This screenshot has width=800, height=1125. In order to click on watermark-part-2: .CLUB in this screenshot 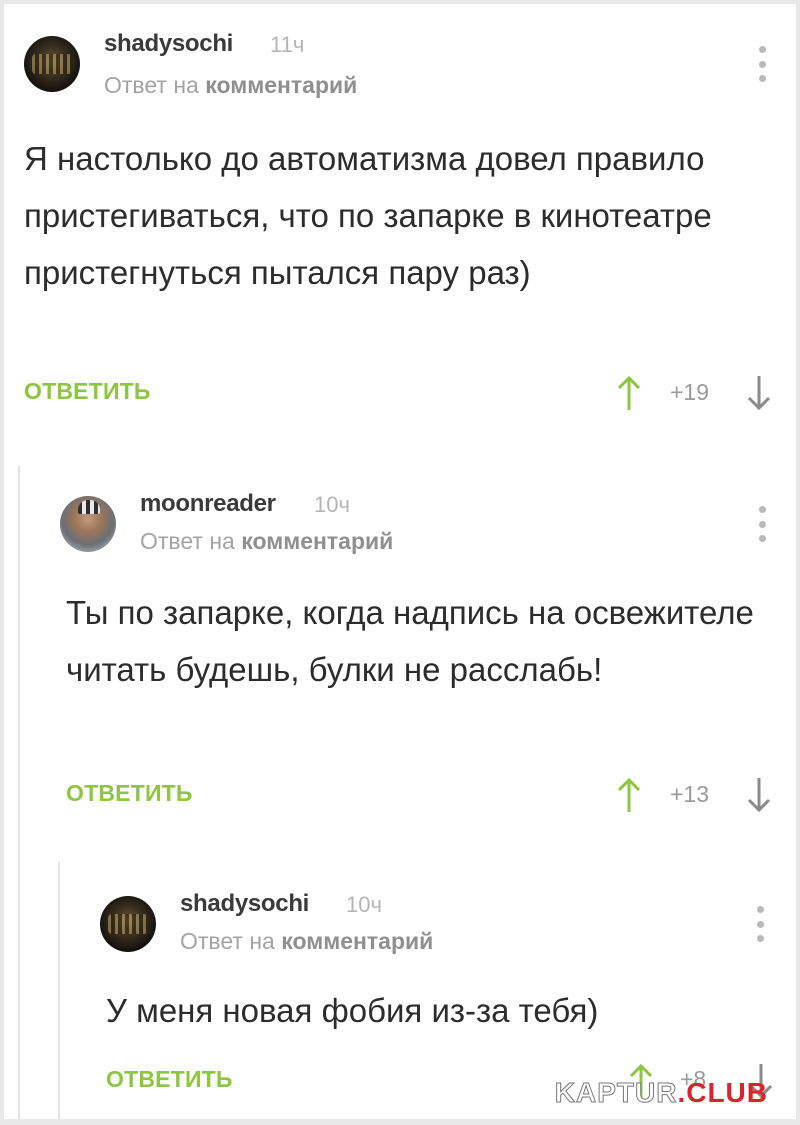, I will do `click(722, 1092)`.